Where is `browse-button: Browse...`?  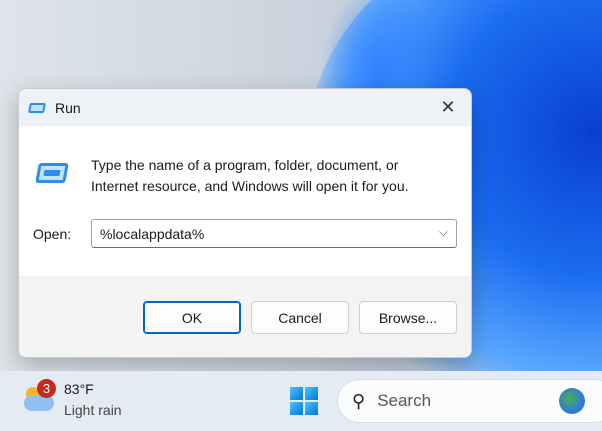 browse-button: Browse... is located at coordinates (408, 317).